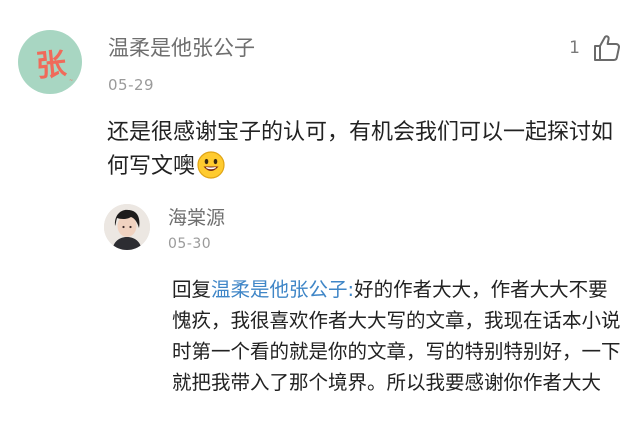 Image resolution: width=640 pixels, height=446 pixels. I want to click on like-count: 1, so click(574, 48).